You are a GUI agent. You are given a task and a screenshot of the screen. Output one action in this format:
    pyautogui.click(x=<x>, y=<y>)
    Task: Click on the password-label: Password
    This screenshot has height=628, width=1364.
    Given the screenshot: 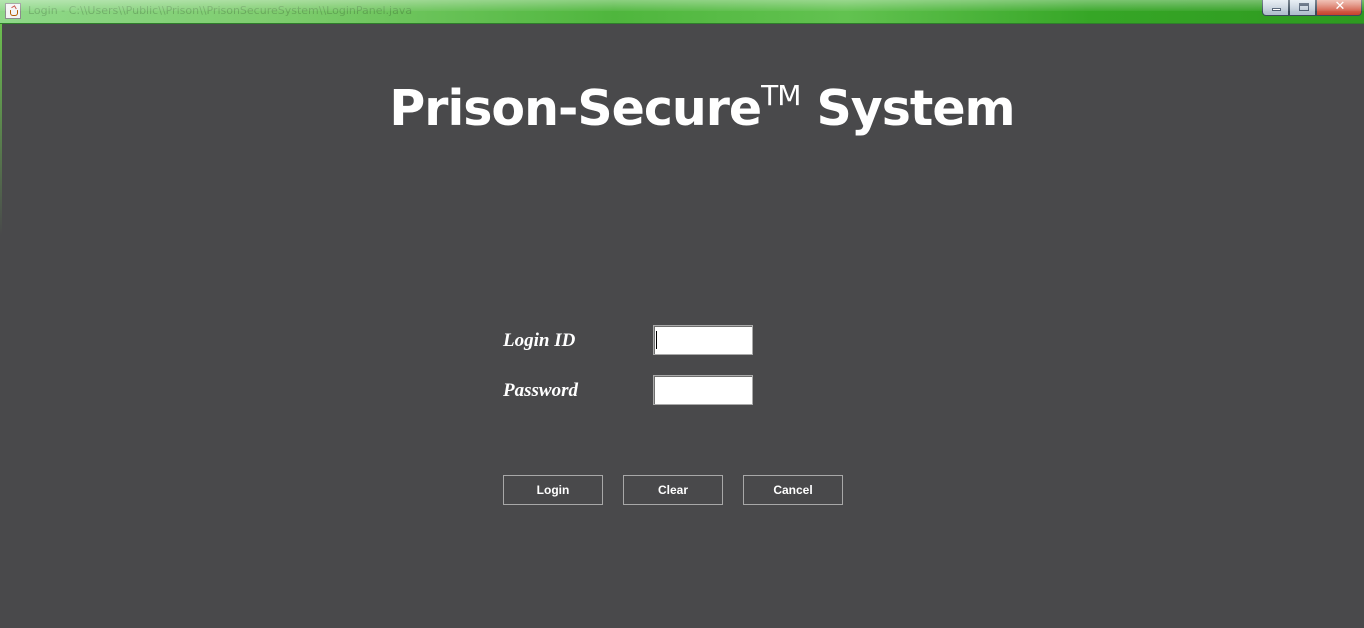 What is the action you would take?
    pyautogui.click(x=540, y=390)
    